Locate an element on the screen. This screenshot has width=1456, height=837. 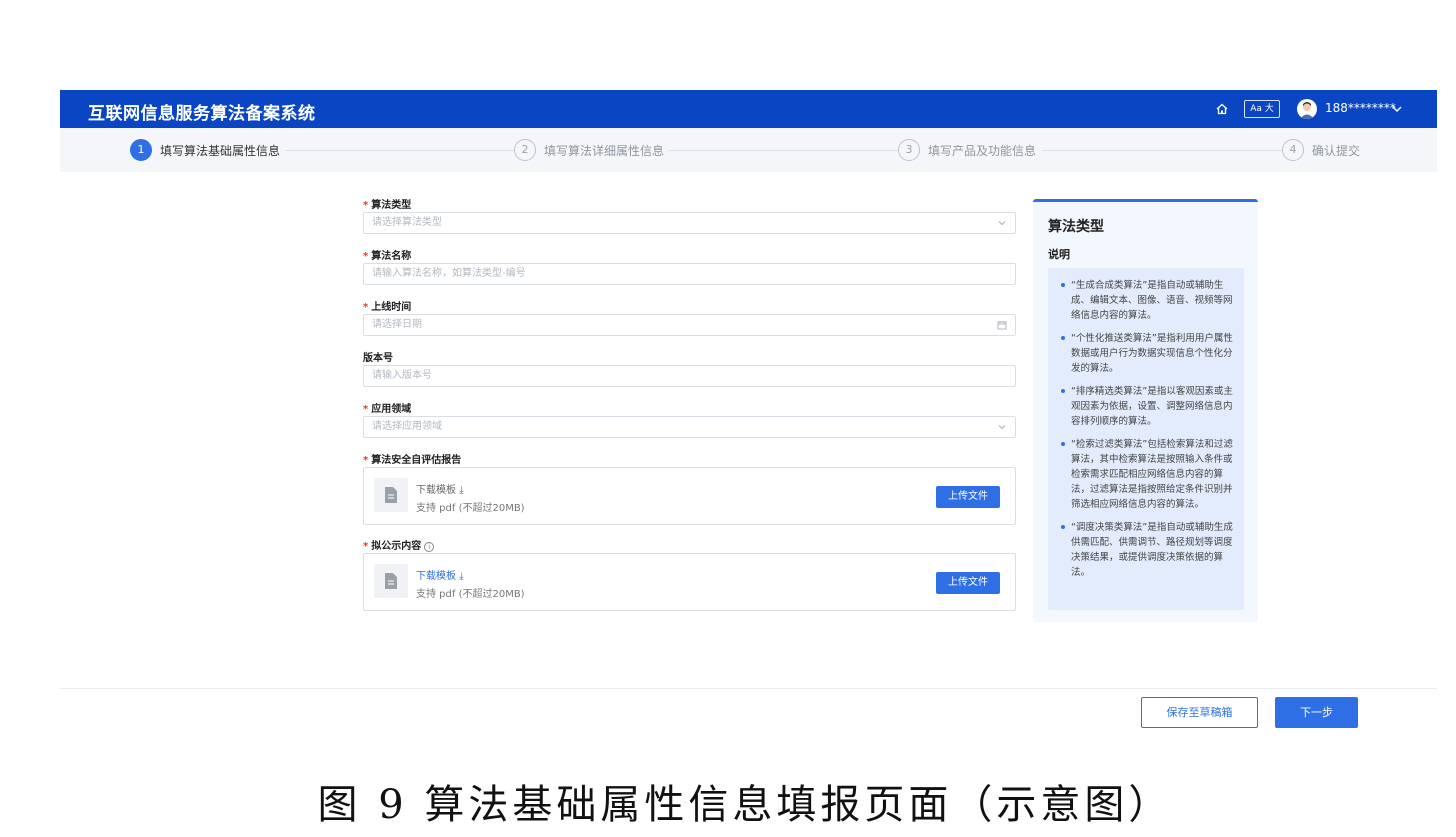
avatar is located at coordinates (1307, 109).